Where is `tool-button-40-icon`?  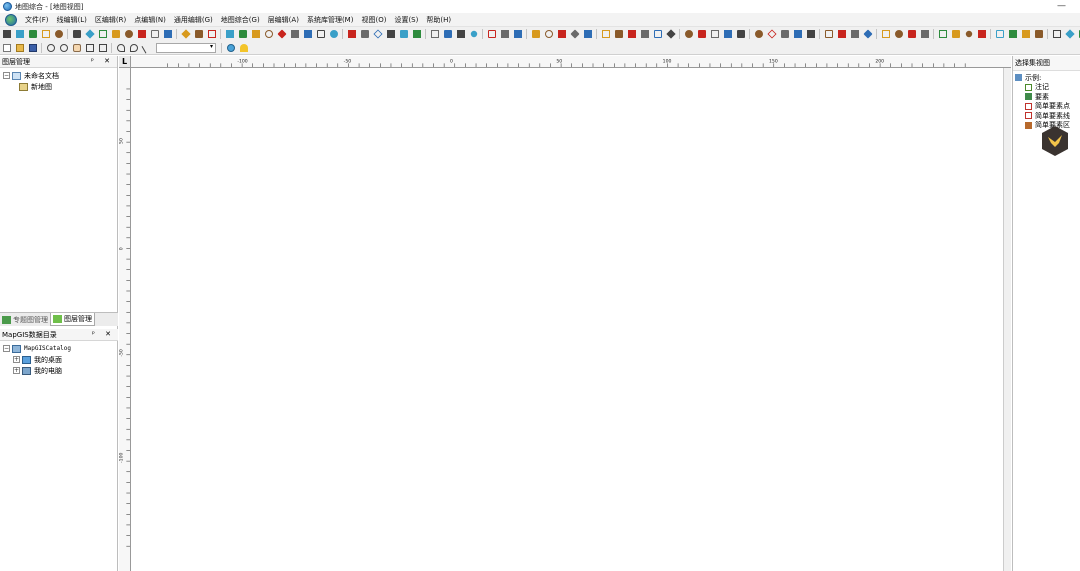 tool-button-40-icon is located at coordinates (549, 34).